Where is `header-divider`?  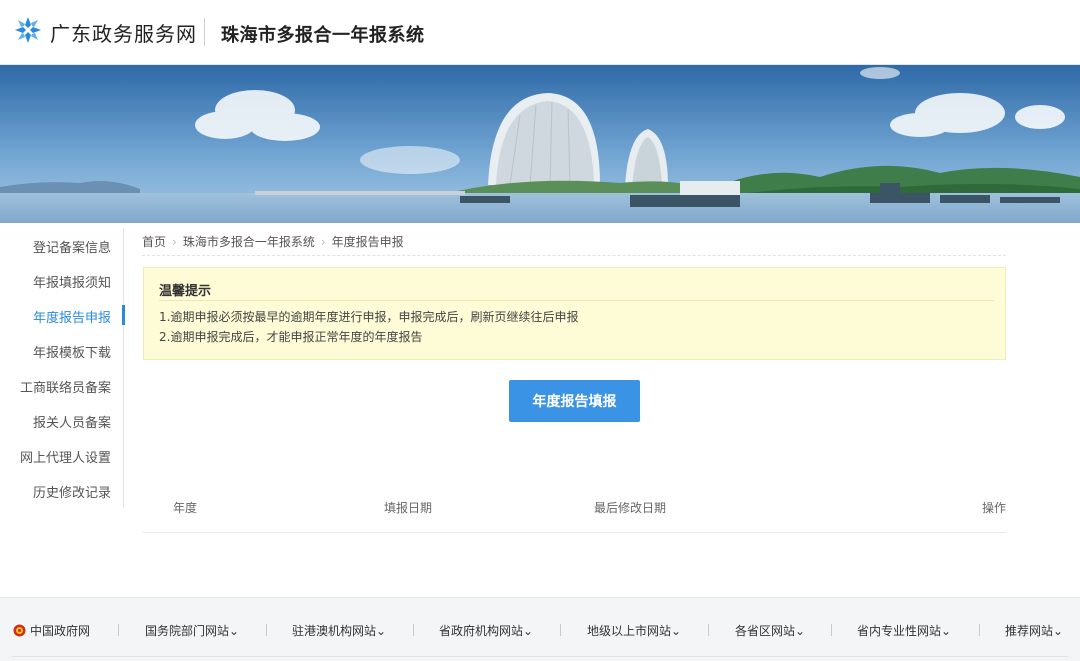
header-divider is located at coordinates (204, 32).